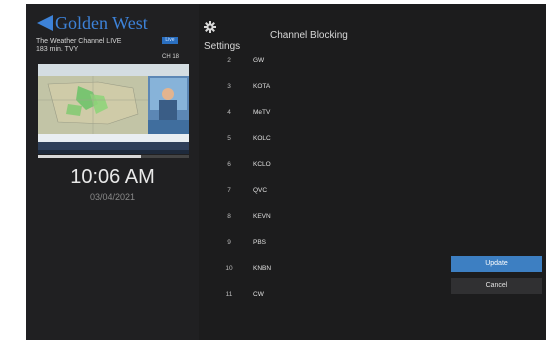 The image size is (560, 342). I want to click on channel-name: QVC, so click(260, 190).